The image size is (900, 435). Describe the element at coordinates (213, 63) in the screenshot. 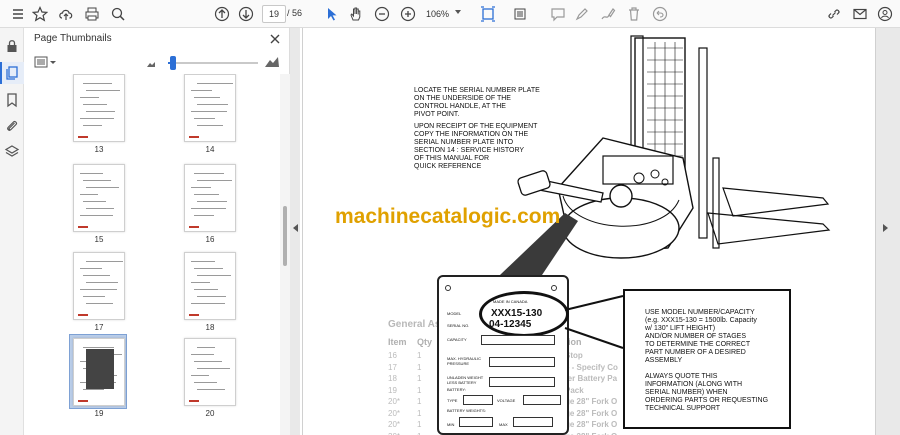

I see `thumbnail-size-slider` at that location.